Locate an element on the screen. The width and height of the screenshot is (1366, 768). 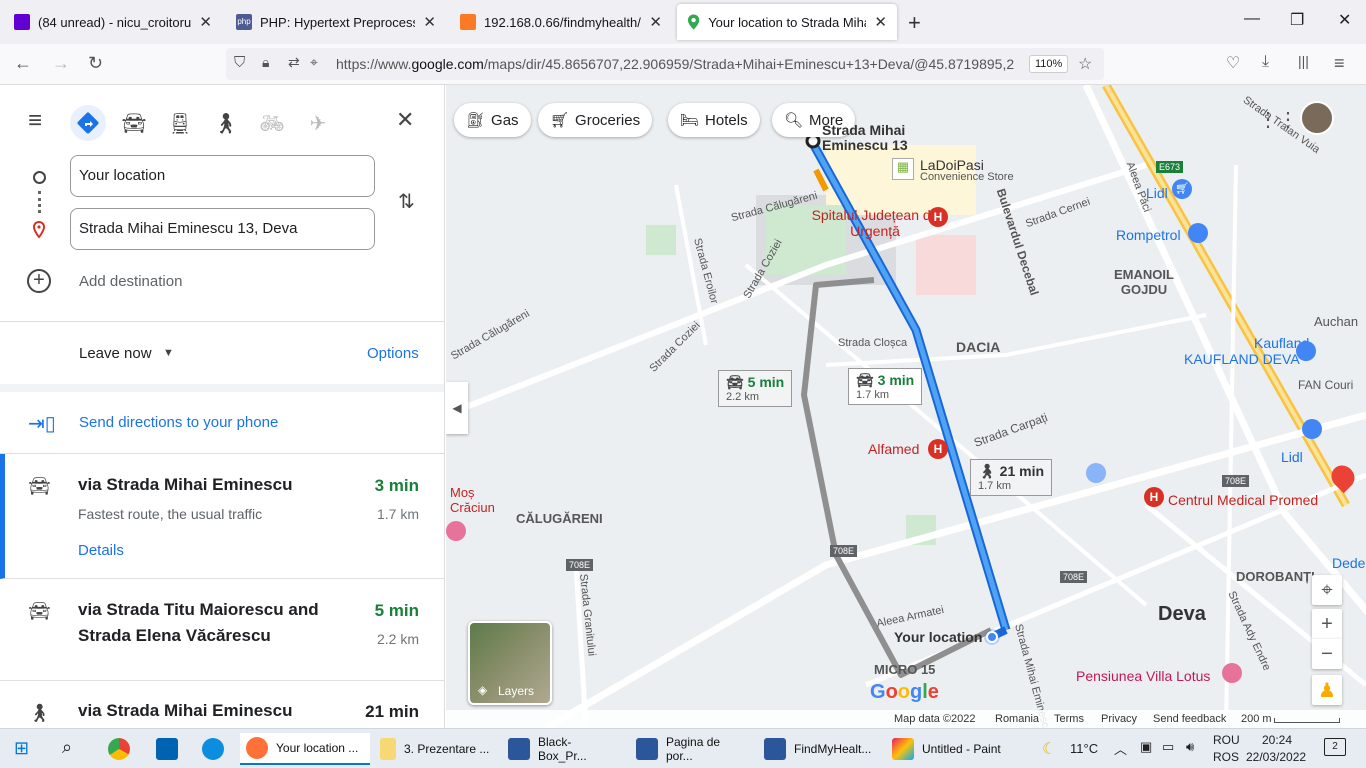
weather-temp: 11°C is located at coordinates (1084, 748).